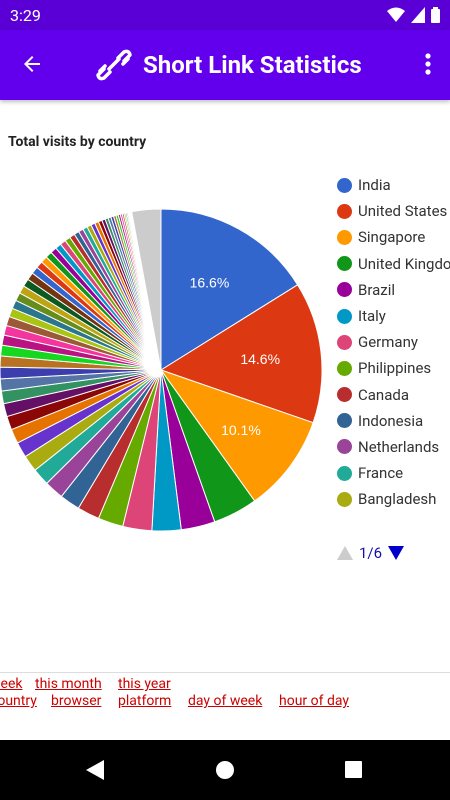 The height and width of the screenshot is (800, 450). What do you see at coordinates (397, 499) in the screenshot?
I see `legend-label: Bangladesh` at bounding box center [397, 499].